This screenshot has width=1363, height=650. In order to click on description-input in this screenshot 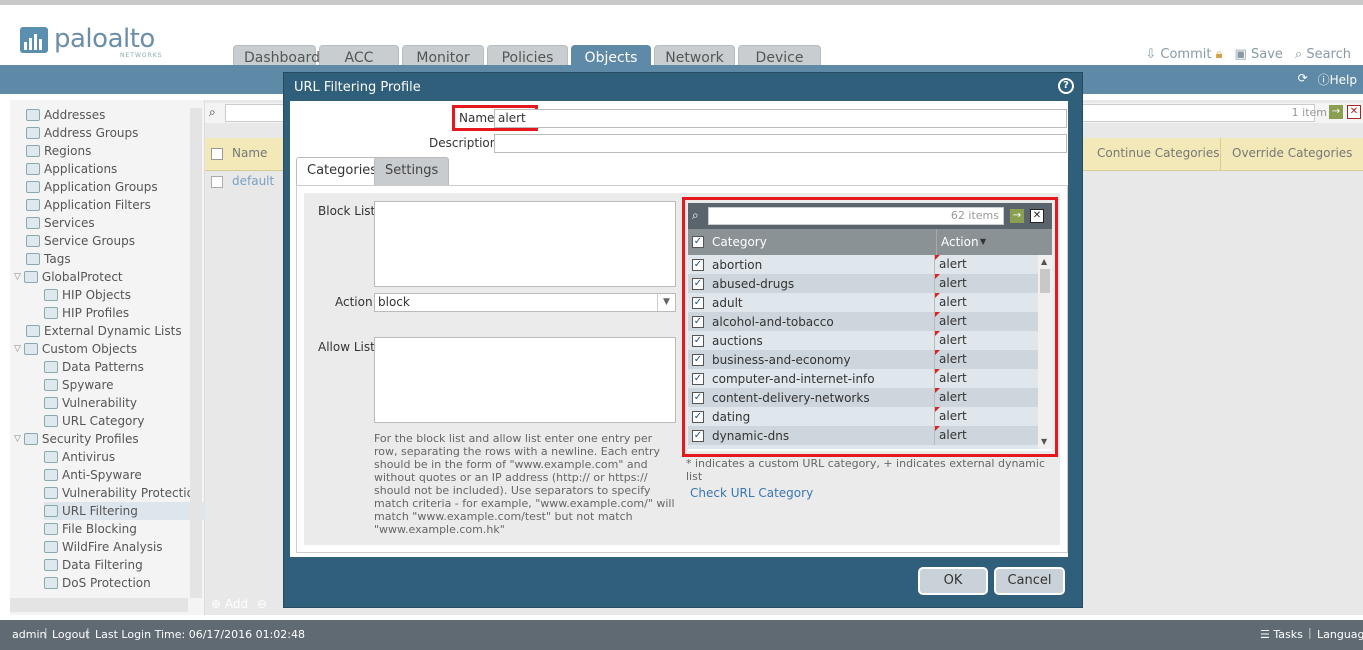, I will do `click(780, 143)`.